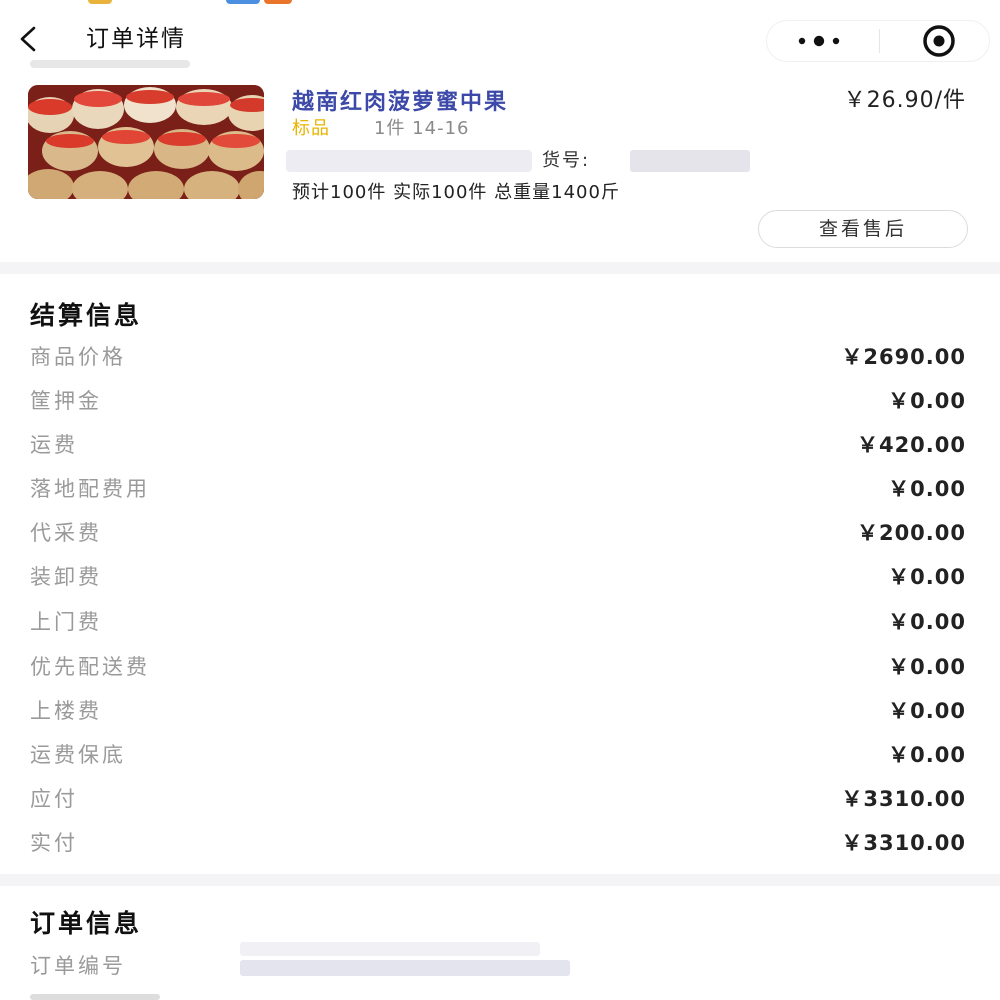  What do you see at coordinates (500, 357) in the screenshot?
I see `settlement-row: 商品价格 ￥2690.00` at bounding box center [500, 357].